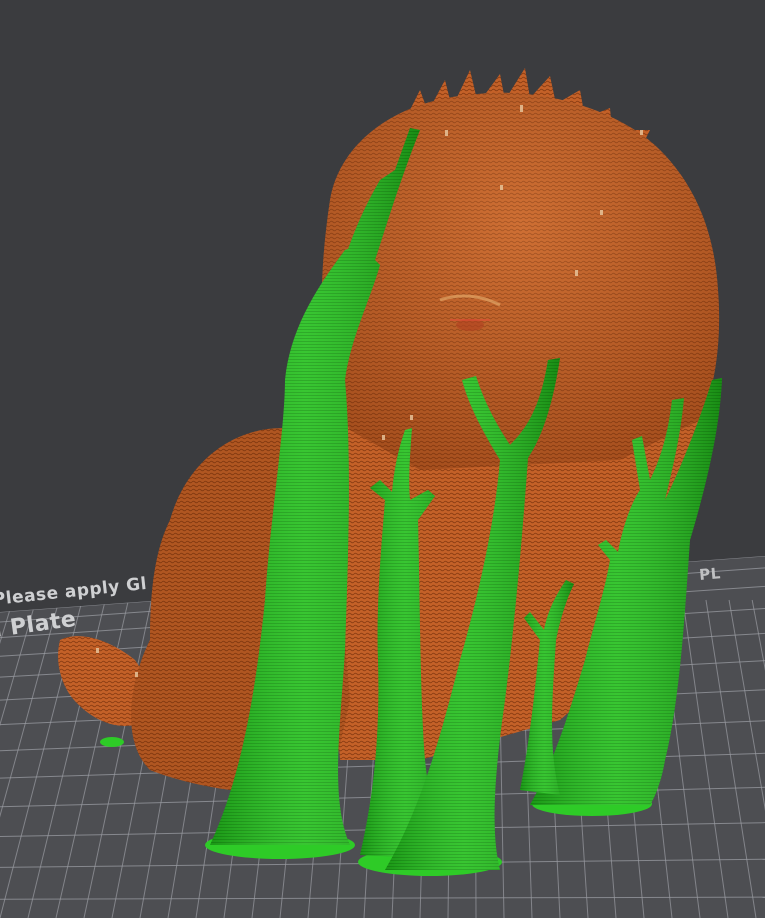 This screenshot has height=918, width=765. I want to click on plate-name-label-right: PL, so click(710, 574).